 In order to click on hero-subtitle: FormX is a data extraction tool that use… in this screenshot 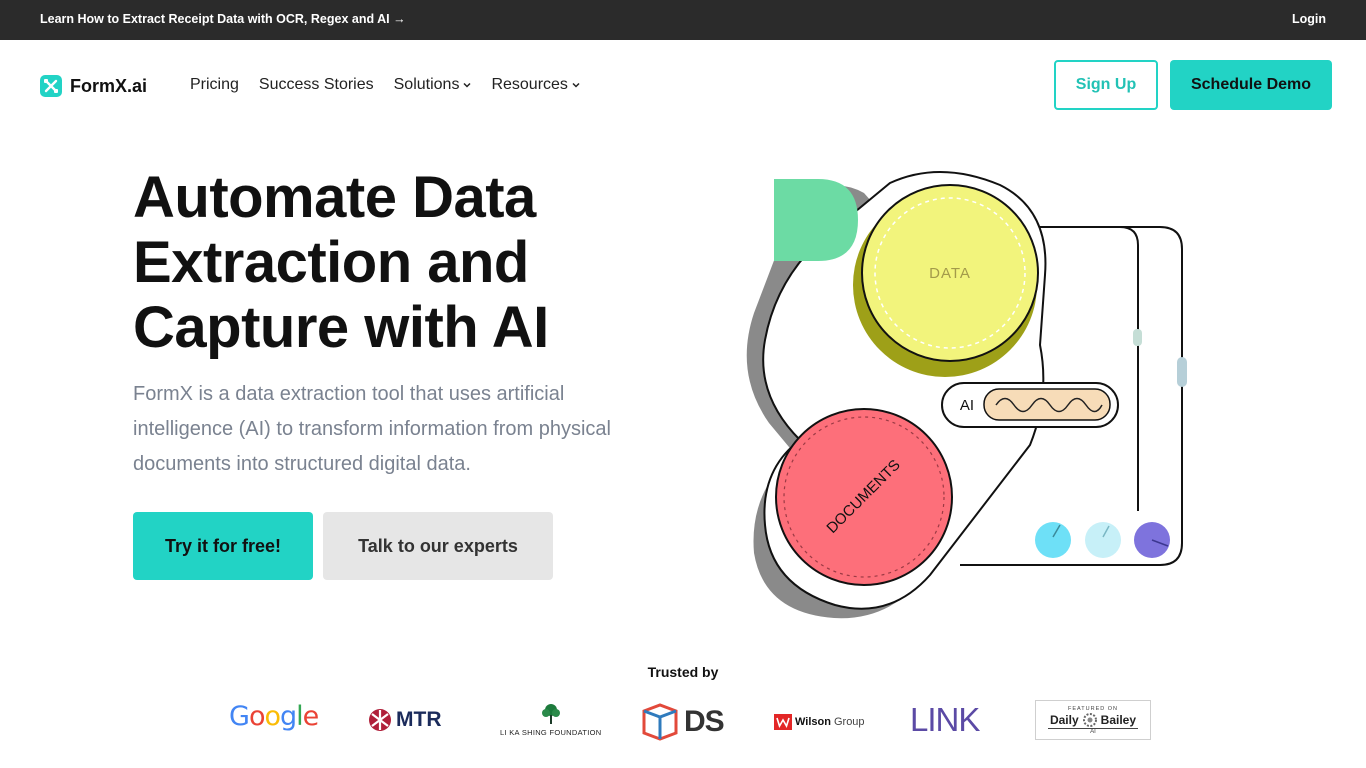, I will do `click(403, 429)`.